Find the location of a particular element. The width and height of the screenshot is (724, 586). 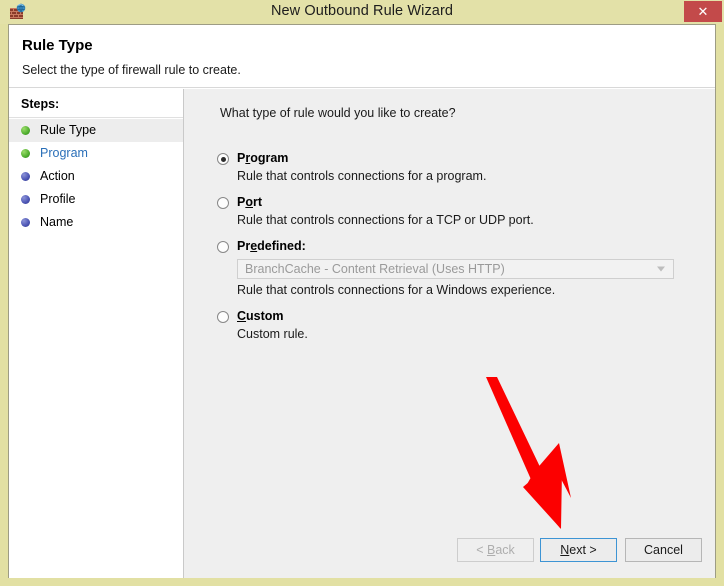

cancel-button-label: Cancel is located at coordinates (663, 550).